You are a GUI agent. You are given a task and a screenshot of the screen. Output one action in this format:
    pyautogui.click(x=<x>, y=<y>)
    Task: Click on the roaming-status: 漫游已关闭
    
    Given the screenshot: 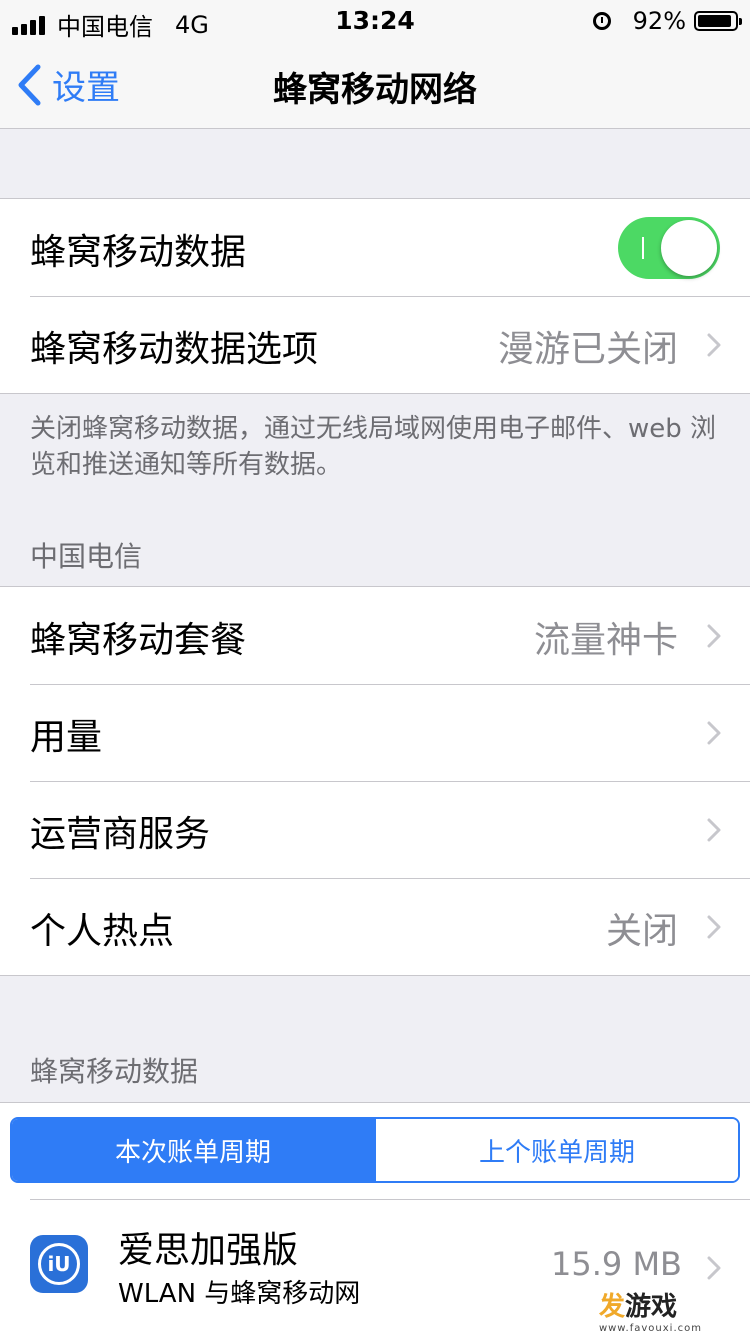 What is the action you would take?
    pyautogui.click(x=587, y=349)
    